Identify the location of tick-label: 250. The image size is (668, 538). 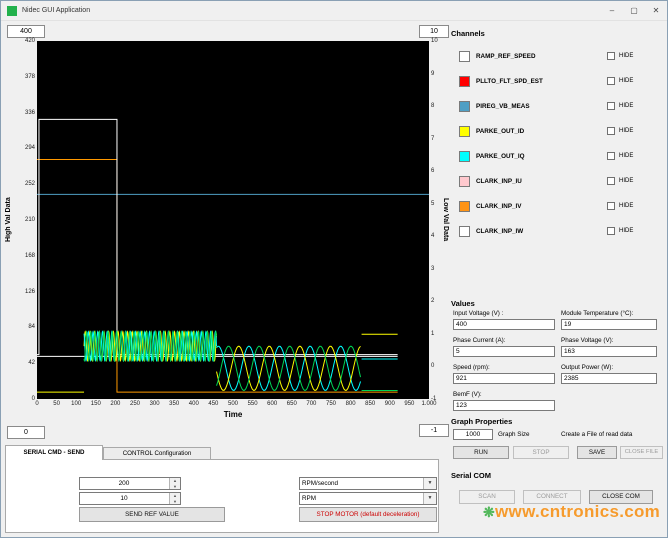
(135, 404).